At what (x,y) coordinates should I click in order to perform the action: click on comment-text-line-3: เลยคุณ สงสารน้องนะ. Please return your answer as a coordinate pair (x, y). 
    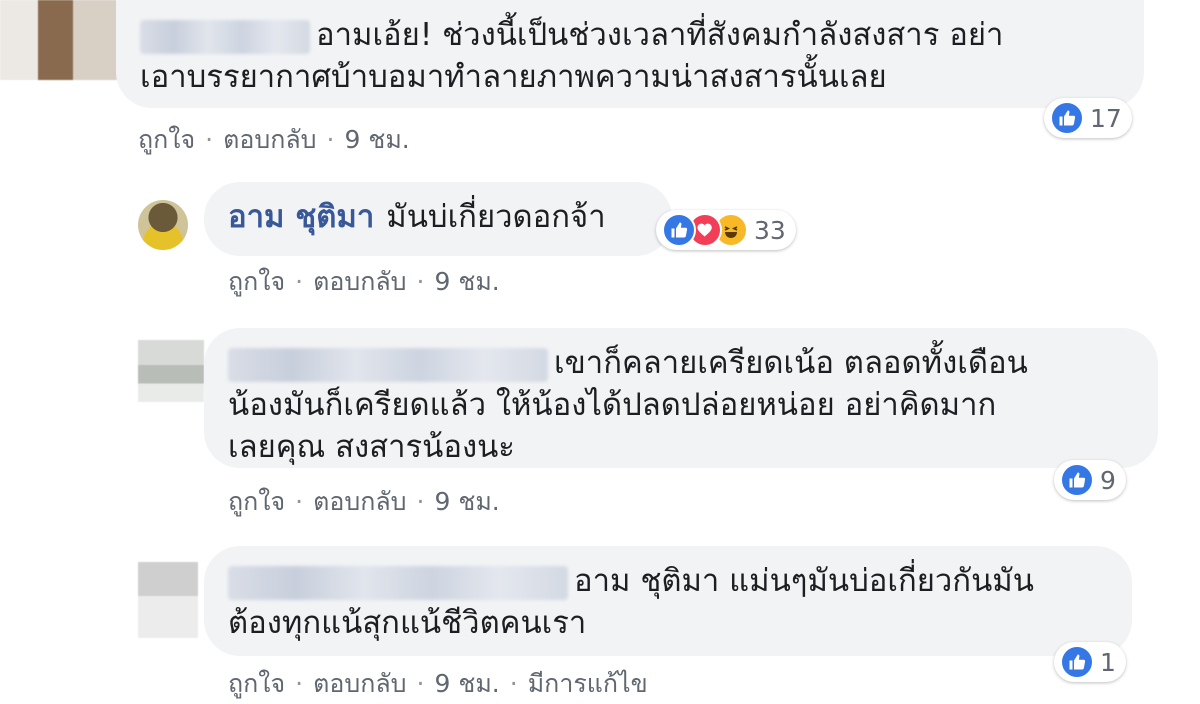
    Looking at the image, I should click on (371, 447).